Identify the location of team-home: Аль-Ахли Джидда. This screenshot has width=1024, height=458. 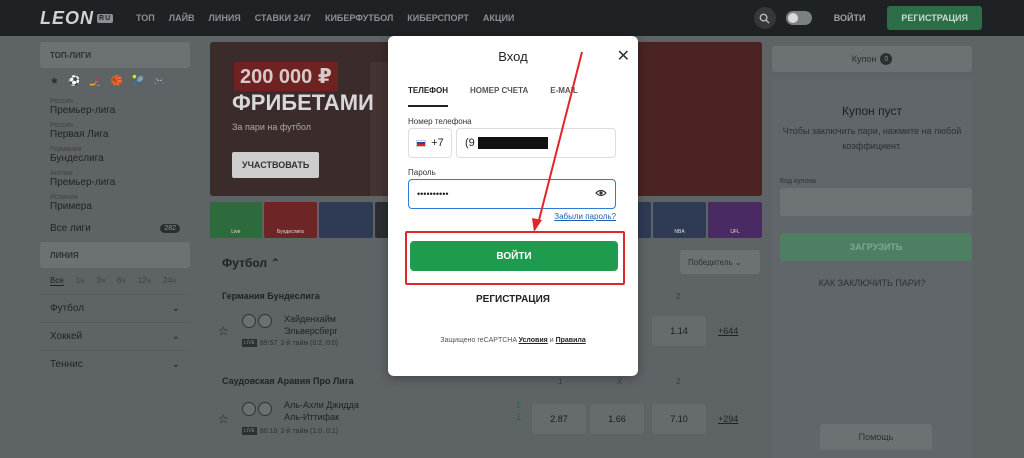
(321, 405).